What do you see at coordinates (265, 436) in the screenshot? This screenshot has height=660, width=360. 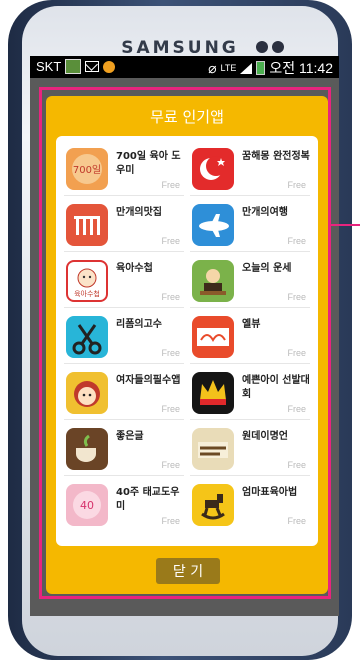 I see `app-name: 원데이명언` at bounding box center [265, 436].